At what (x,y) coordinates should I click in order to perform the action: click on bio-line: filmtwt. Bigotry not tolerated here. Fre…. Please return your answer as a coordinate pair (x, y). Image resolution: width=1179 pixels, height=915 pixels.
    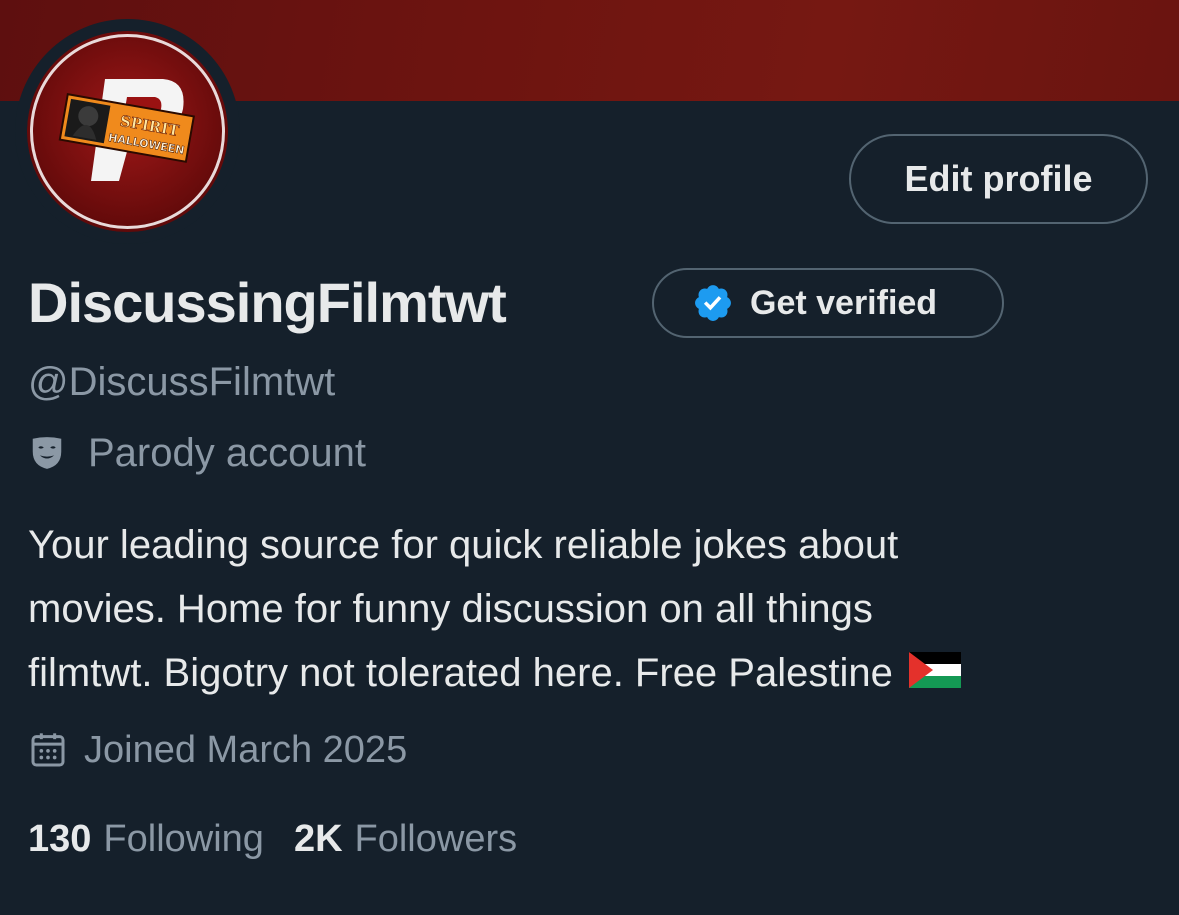
    Looking at the image, I should click on (593, 673).